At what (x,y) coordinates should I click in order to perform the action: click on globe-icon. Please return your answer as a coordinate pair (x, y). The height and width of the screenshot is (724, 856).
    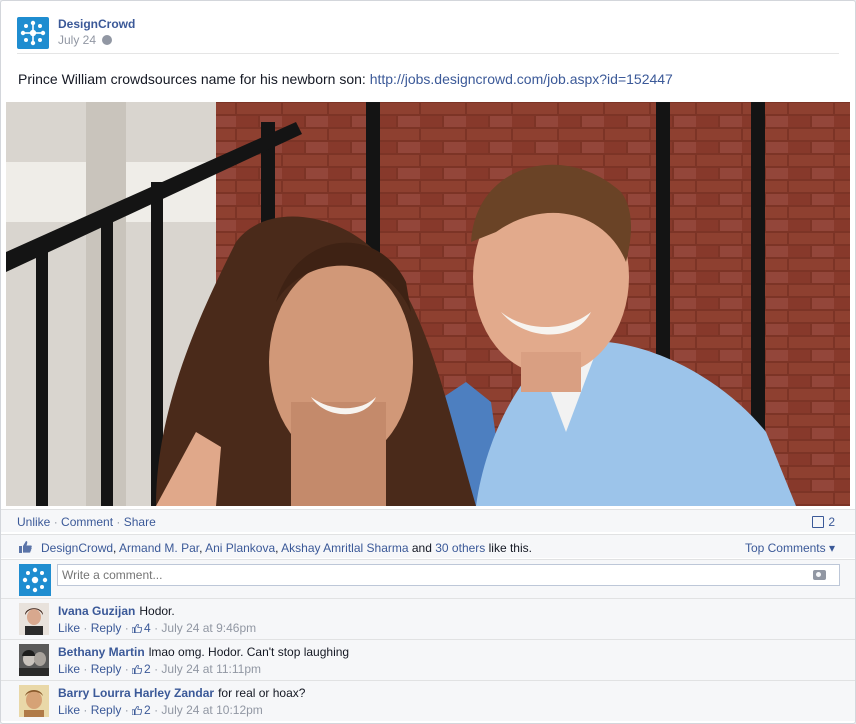
    Looking at the image, I should click on (107, 40).